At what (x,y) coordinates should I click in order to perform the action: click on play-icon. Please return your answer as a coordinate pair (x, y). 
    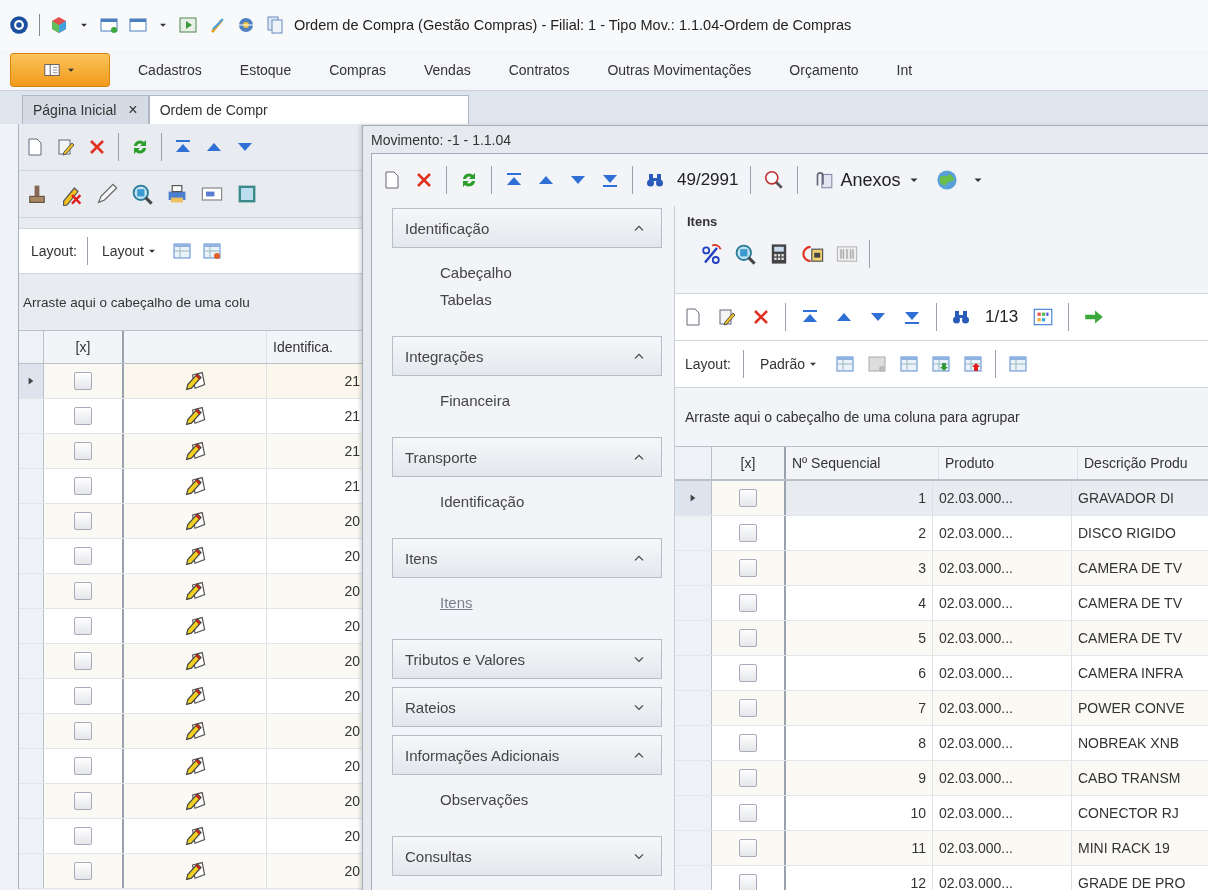
    Looking at the image, I should click on (188, 25).